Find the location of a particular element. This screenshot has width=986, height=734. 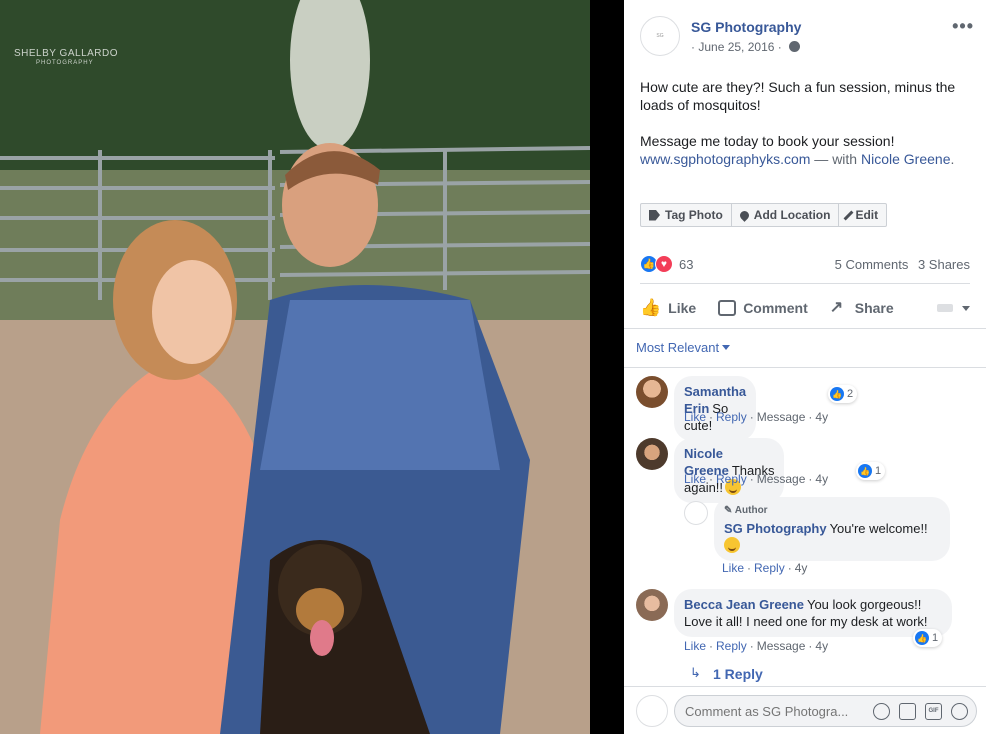

comment-label: Comment is located at coordinates (775, 308).